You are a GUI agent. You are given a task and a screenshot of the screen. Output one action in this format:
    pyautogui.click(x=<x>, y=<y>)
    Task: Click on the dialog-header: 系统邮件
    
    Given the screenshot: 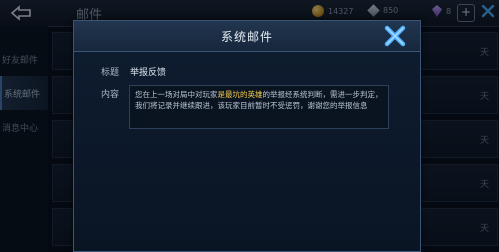 What is the action you would take?
    pyautogui.click(x=247, y=36)
    